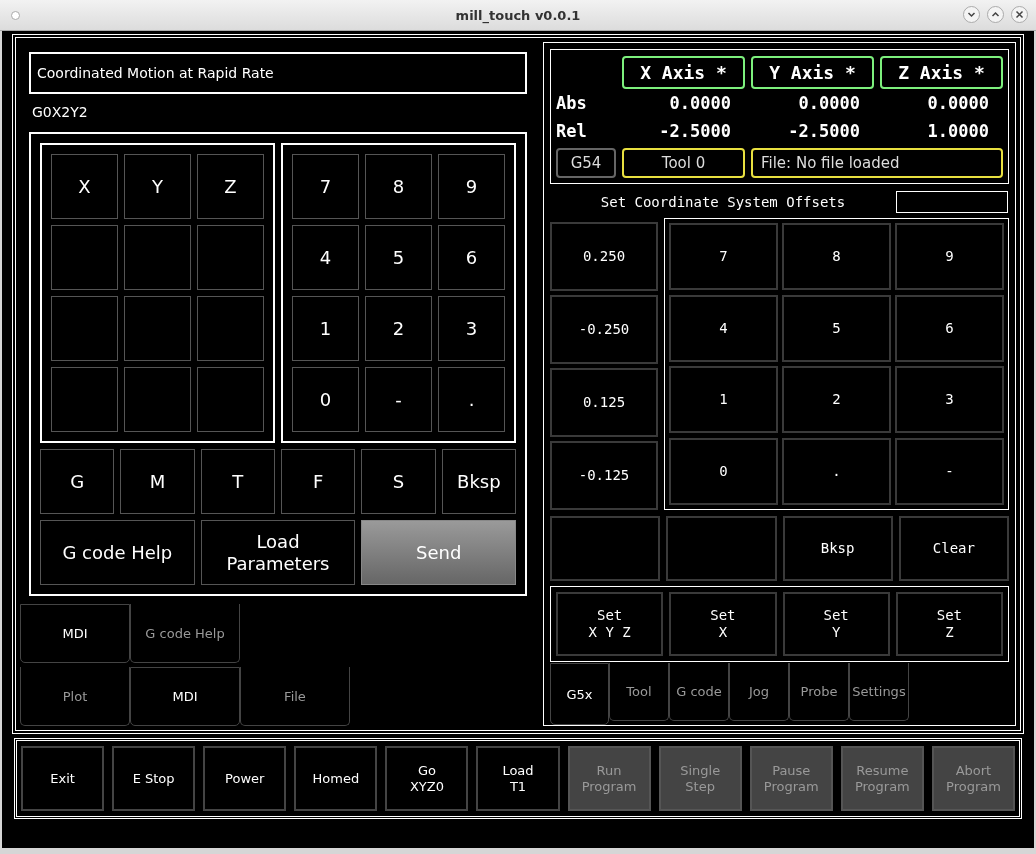 This screenshot has height=854, width=1036. Describe the element at coordinates (185, 633) in the screenshot. I see `tab: G code Help` at that location.